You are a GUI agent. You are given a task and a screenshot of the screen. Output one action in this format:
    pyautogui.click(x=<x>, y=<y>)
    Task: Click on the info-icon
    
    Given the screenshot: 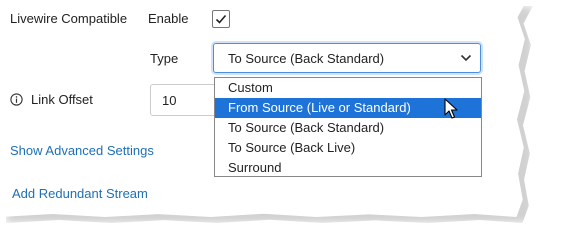 What is the action you would take?
    pyautogui.click(x=16, y=99)
    